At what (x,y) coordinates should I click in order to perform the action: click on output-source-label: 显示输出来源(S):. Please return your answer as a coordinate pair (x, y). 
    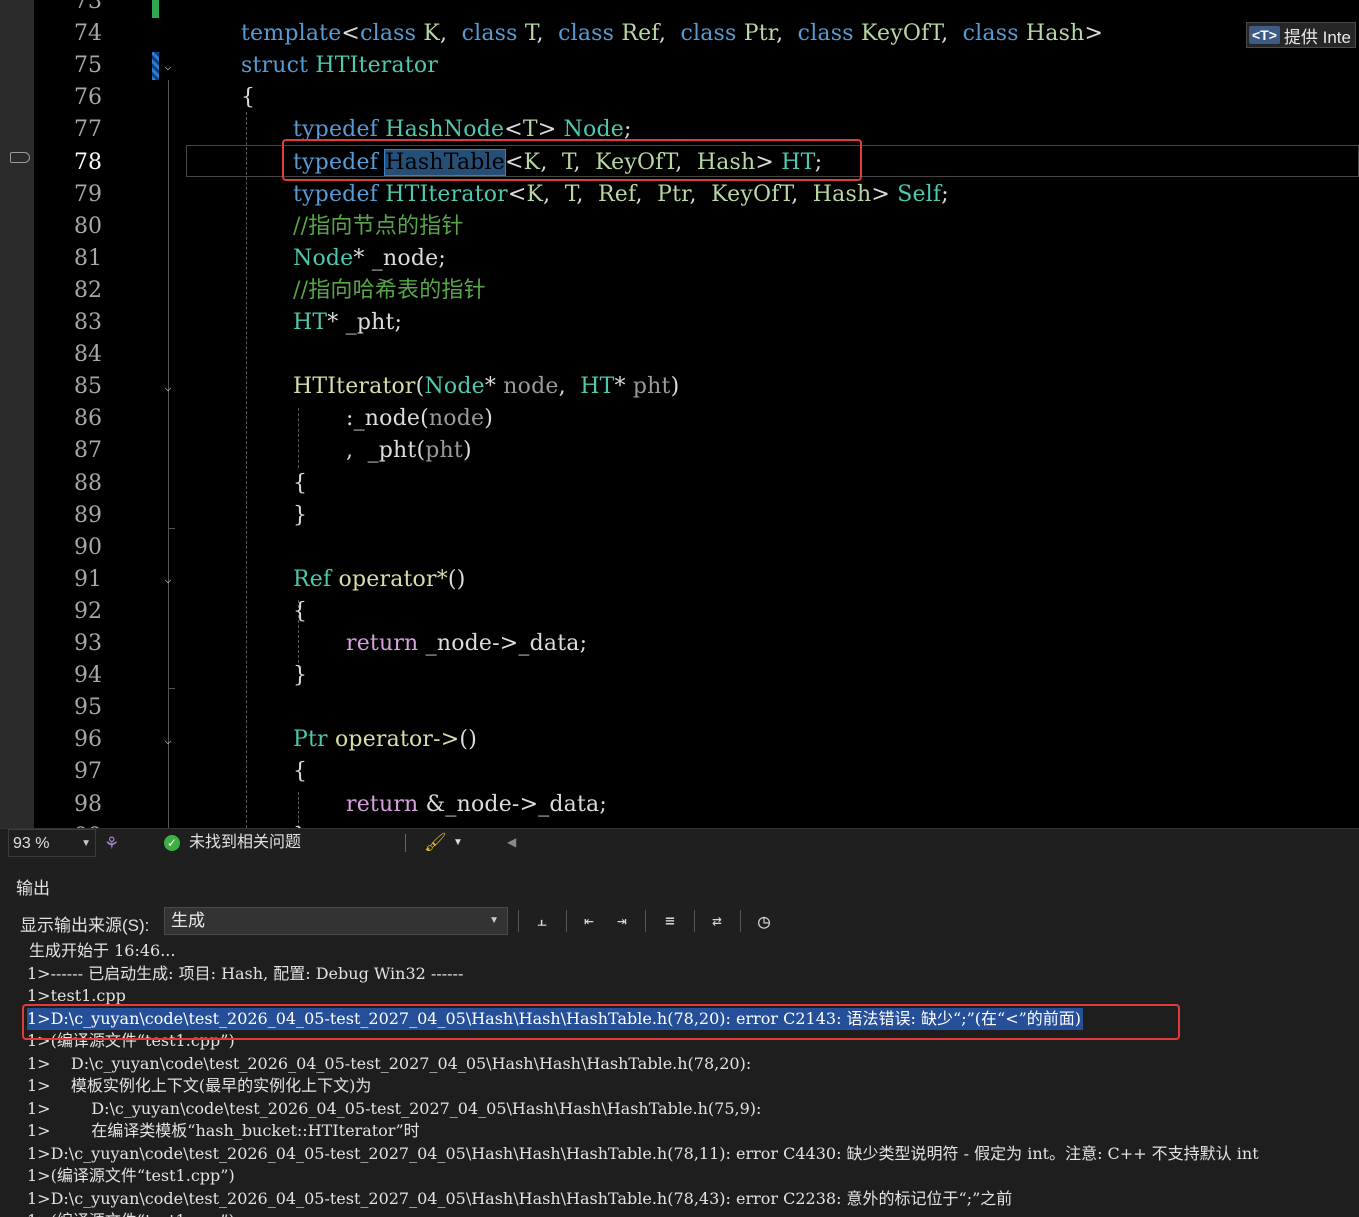
    Looking at the image, I should click on (85, 925).